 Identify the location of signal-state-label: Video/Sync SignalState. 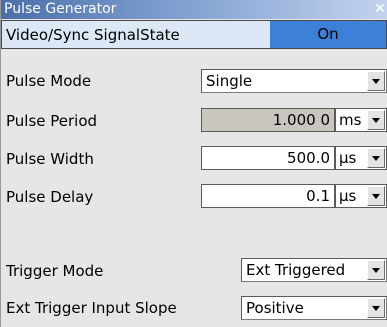
(93, 35).